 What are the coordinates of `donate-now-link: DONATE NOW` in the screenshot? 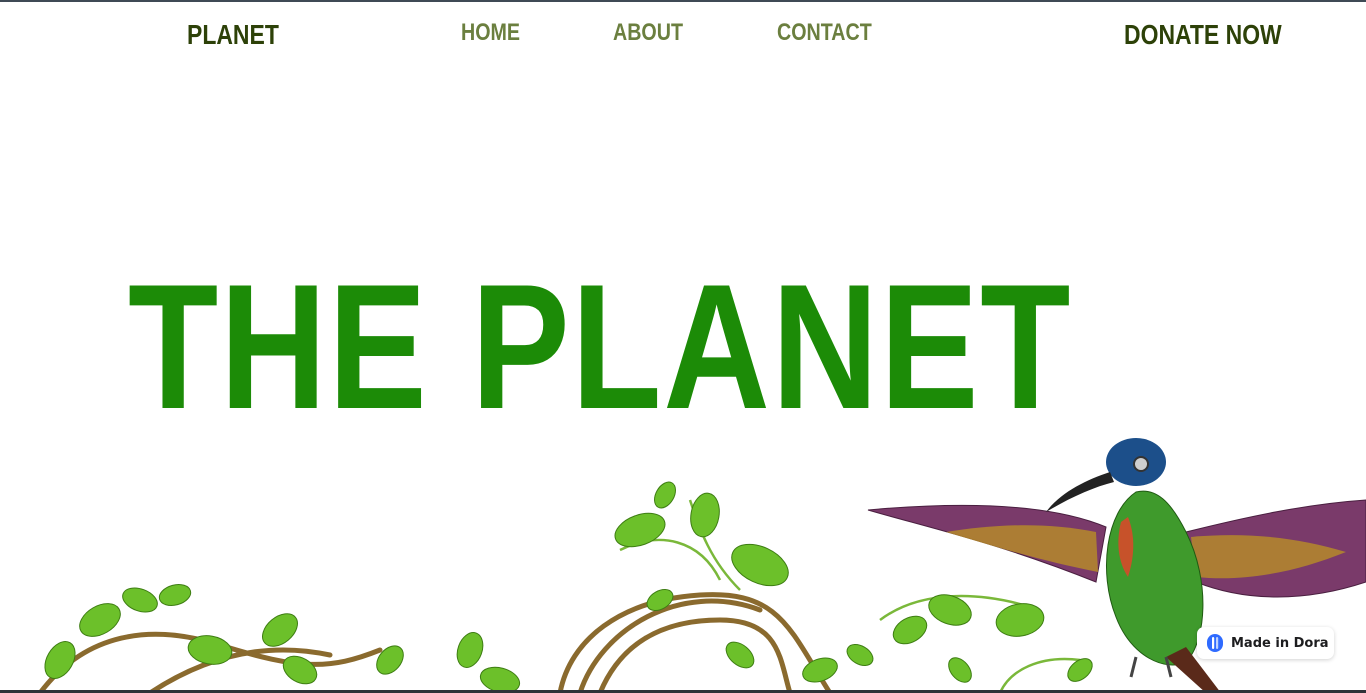 It's located at (1203, 35).